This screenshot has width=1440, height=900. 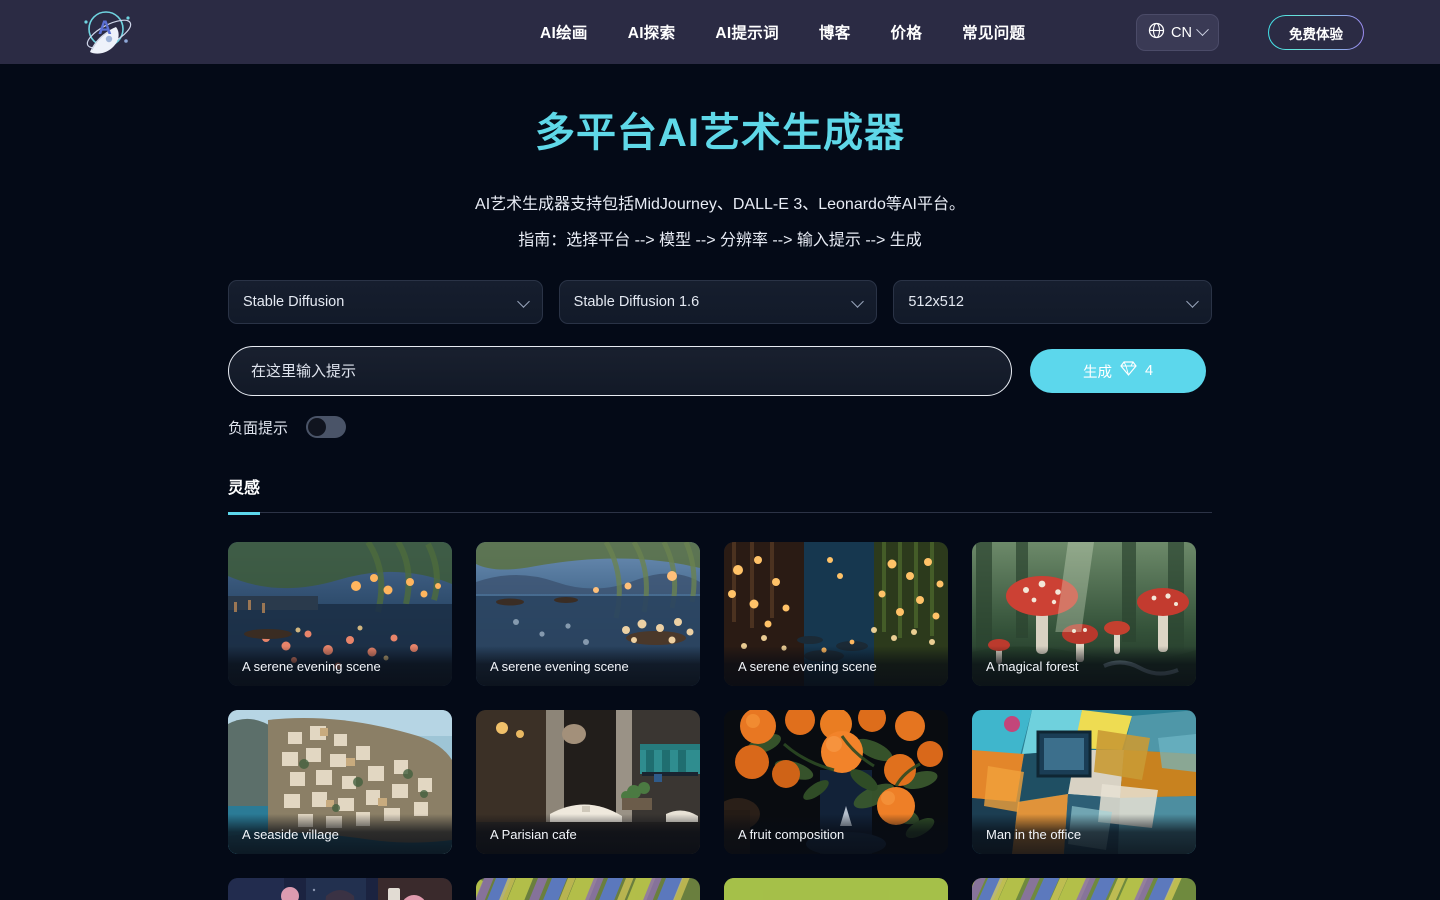 What do you see at coordinates (564, 32) in the screenshot?
I see `nav-item-ai-drawing: AI绘画` at bounding box center [564, 32].